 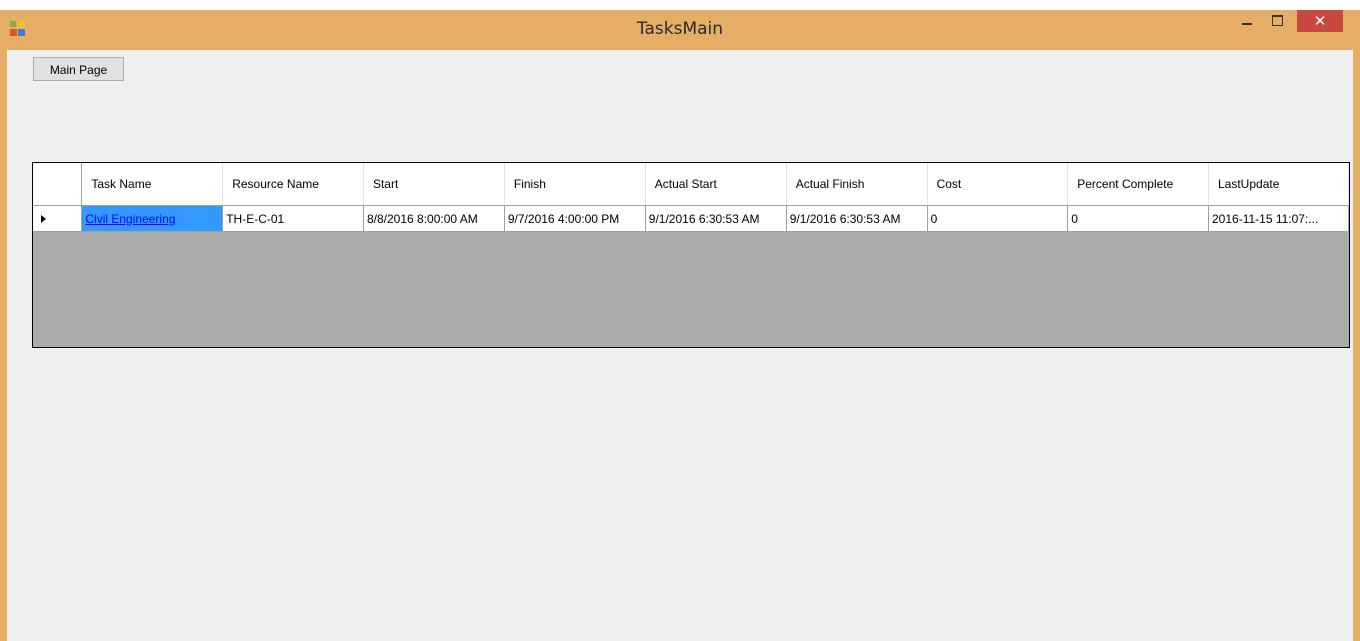 I want to click on column-header-actual-start: Actual Start, so click(x=716, y=184).